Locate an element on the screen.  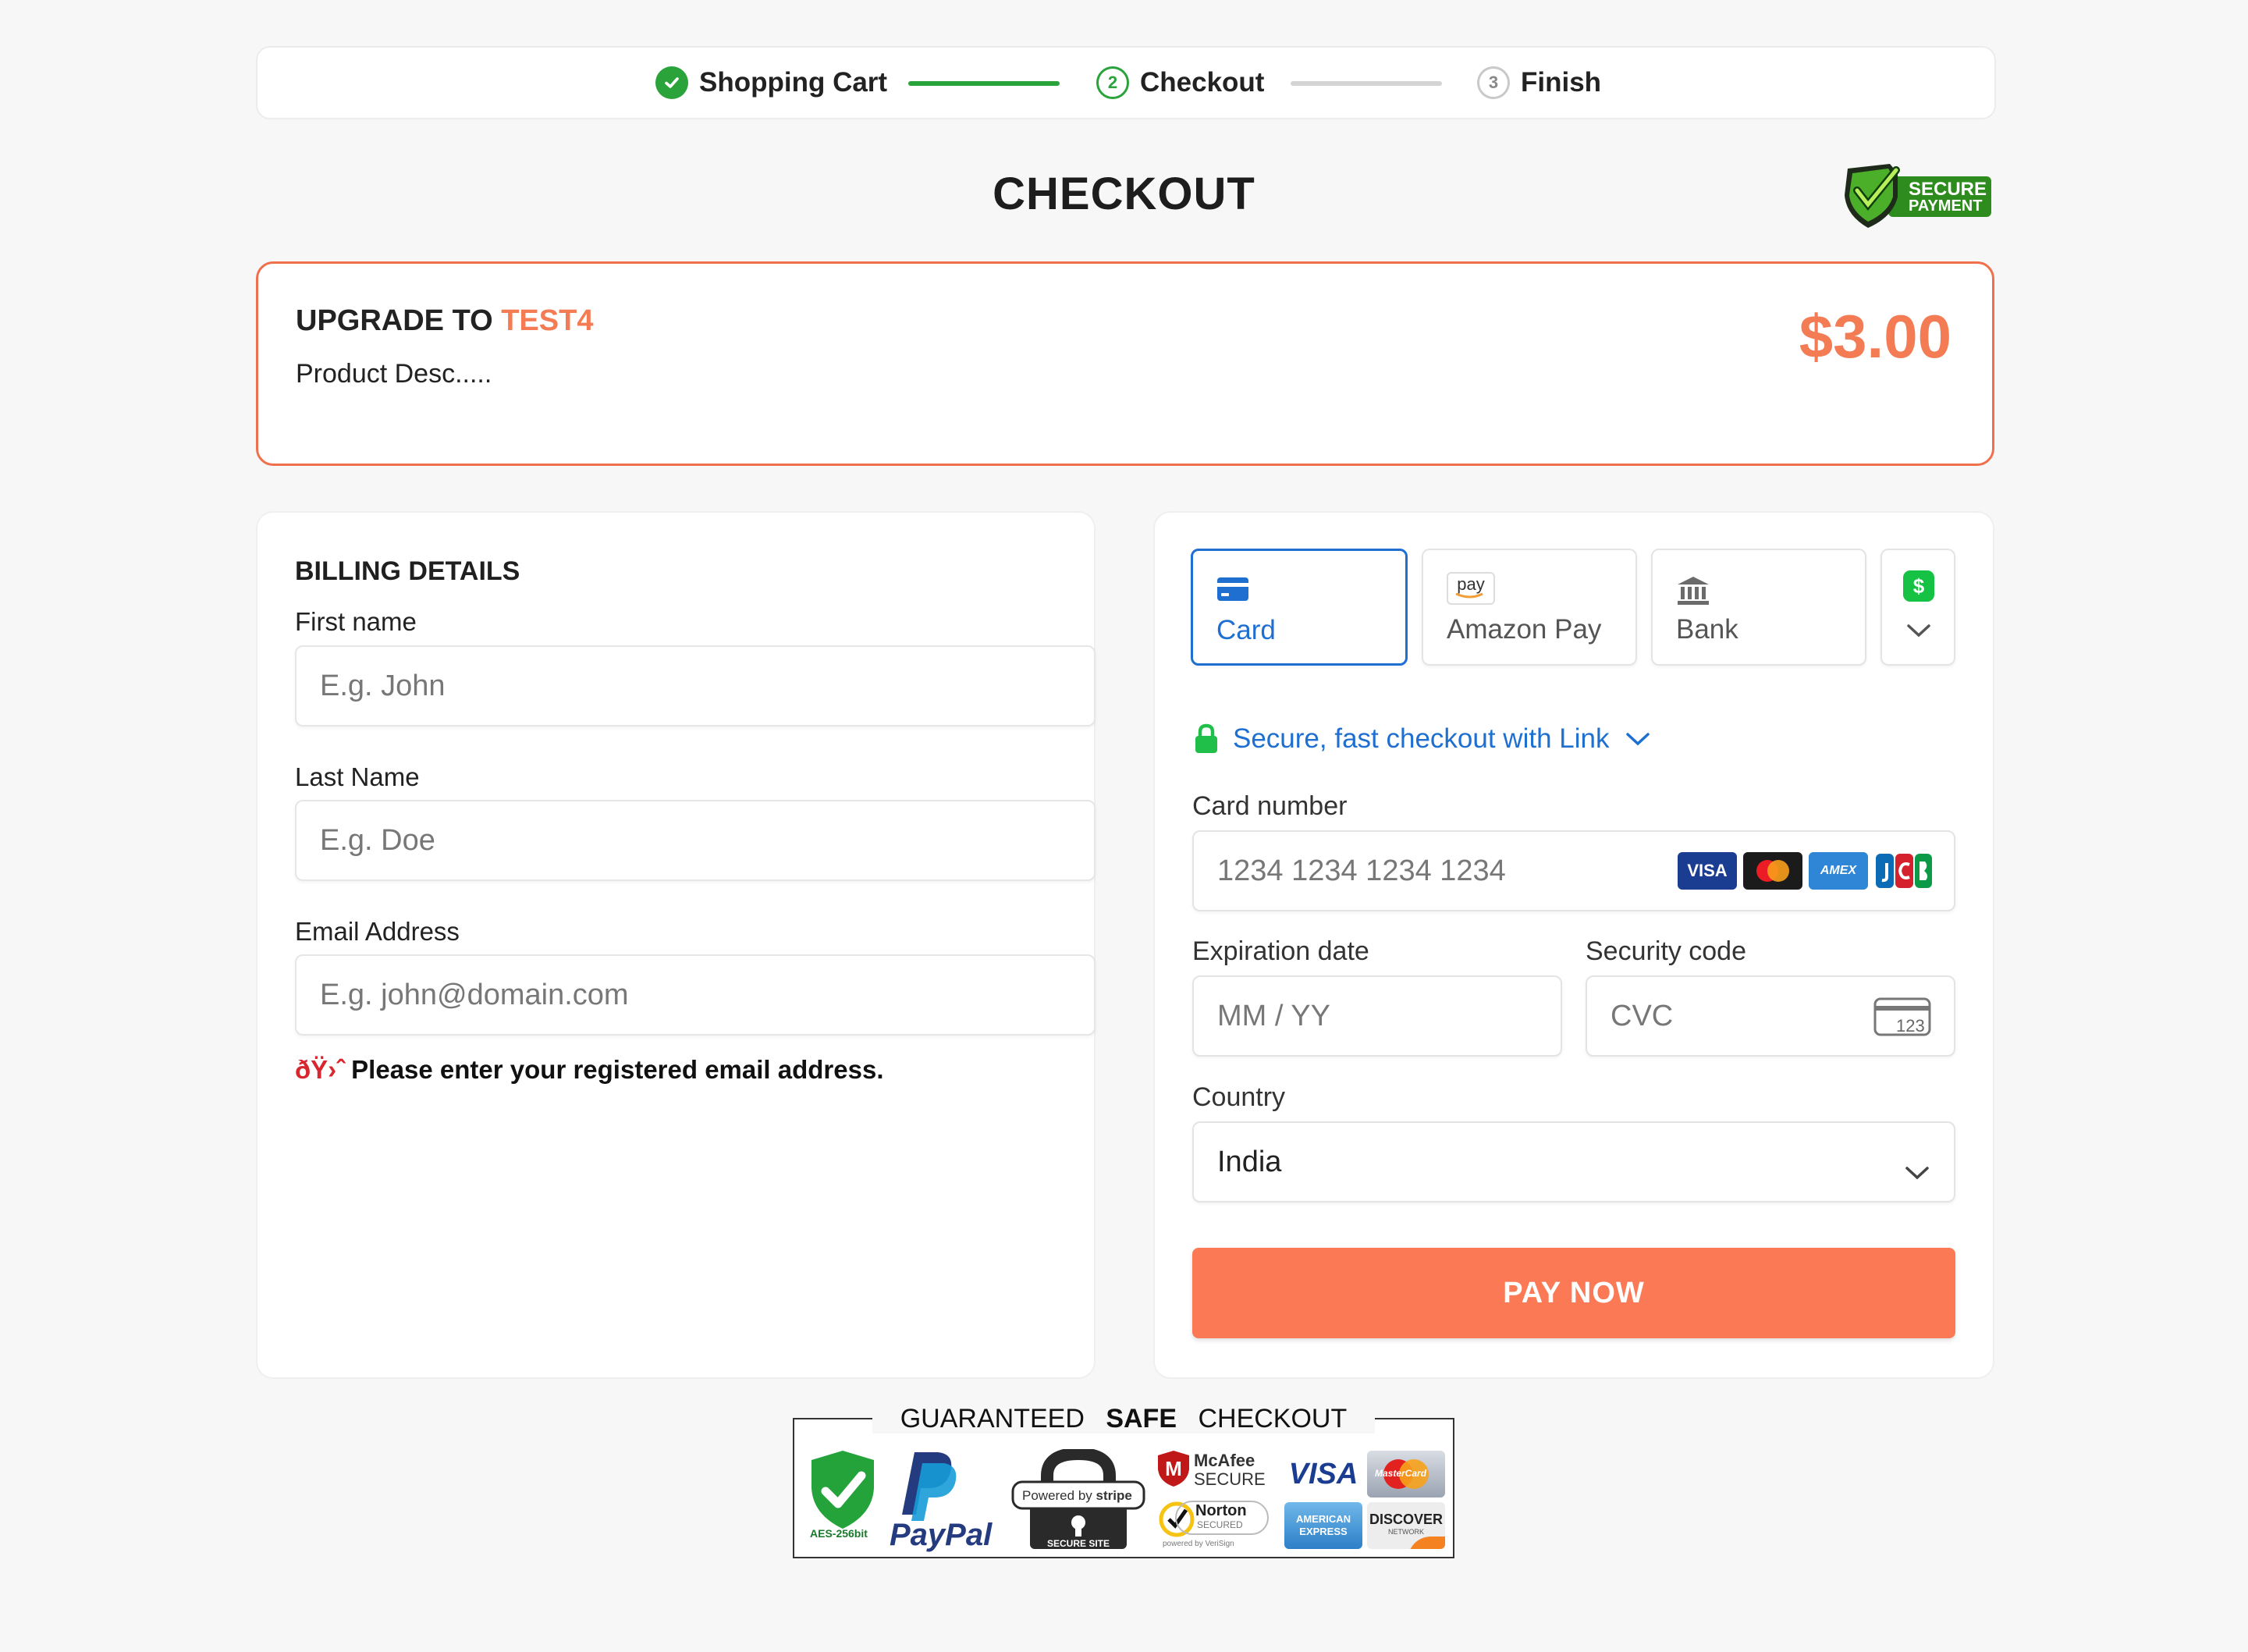
amex-logo: AMEX is located at coordinates (1839, 871).